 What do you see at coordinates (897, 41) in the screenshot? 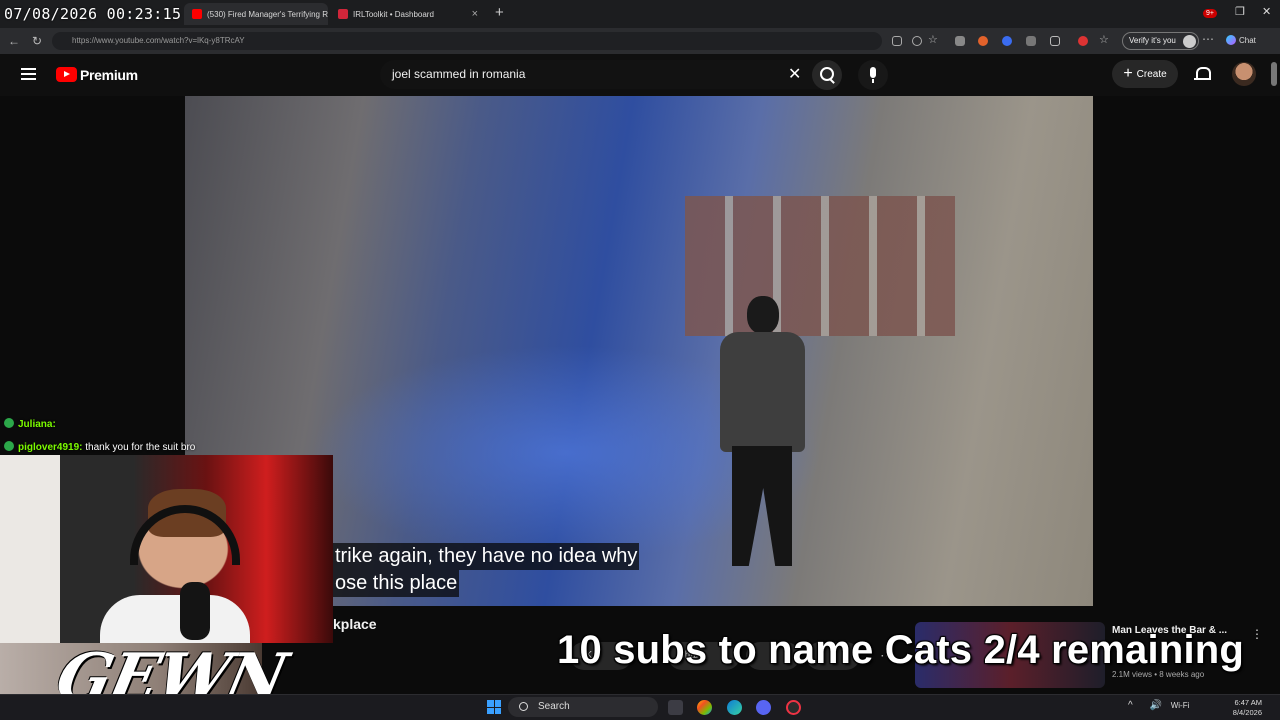
I see `install-app-icon` at bounding box center [897, 41].